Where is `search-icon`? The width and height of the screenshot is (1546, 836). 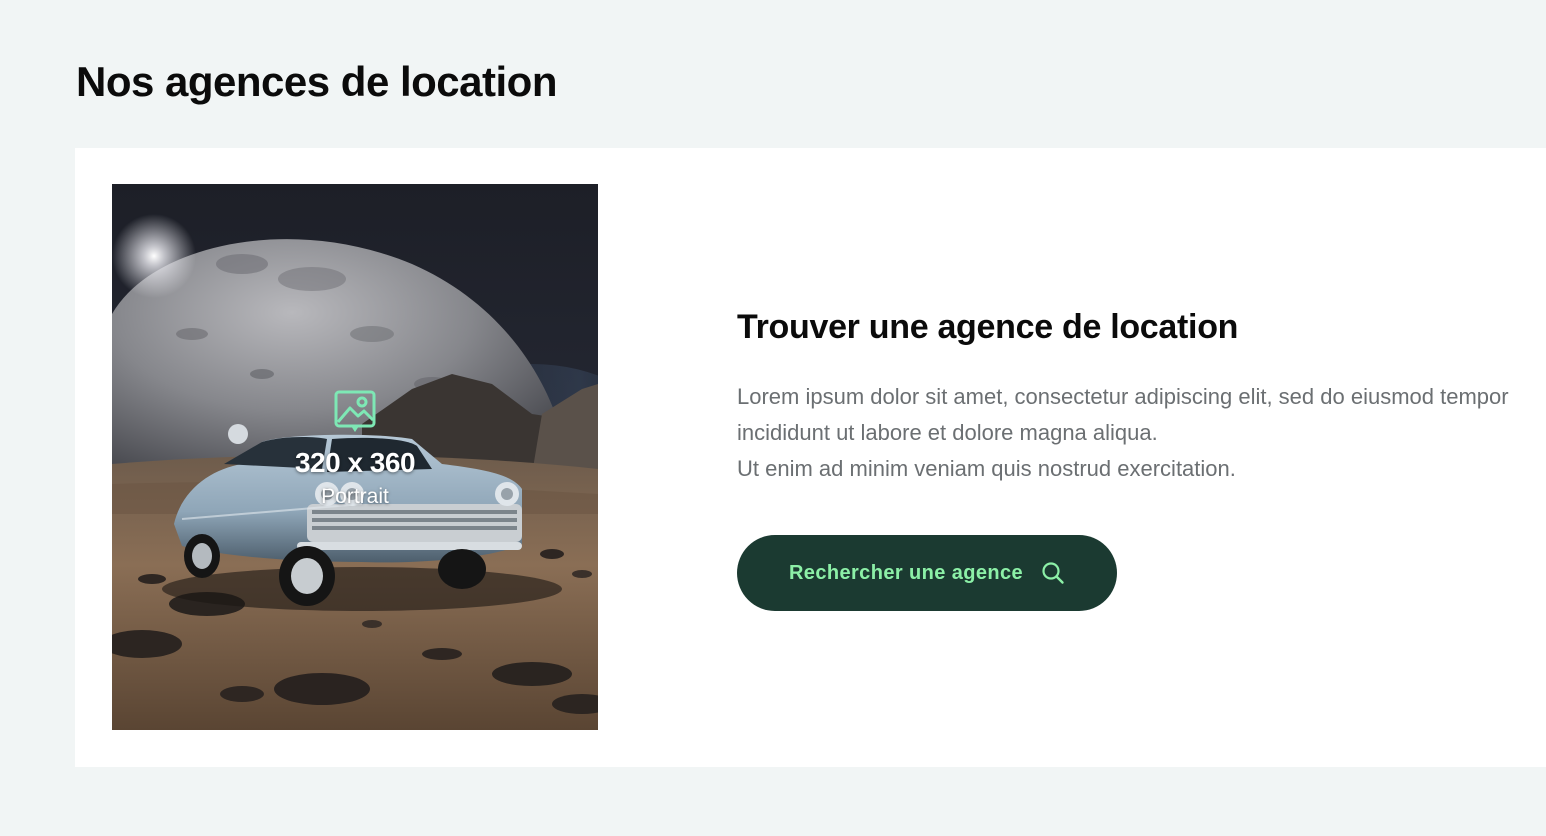 search-icon is located at coordinates (1053, 573).